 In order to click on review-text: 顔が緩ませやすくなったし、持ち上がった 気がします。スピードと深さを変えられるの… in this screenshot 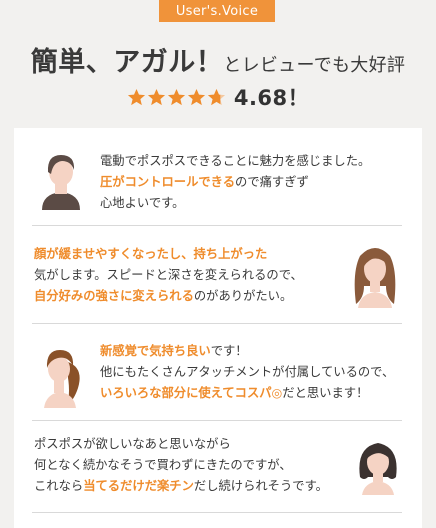, I will do `click(168, 275)`.